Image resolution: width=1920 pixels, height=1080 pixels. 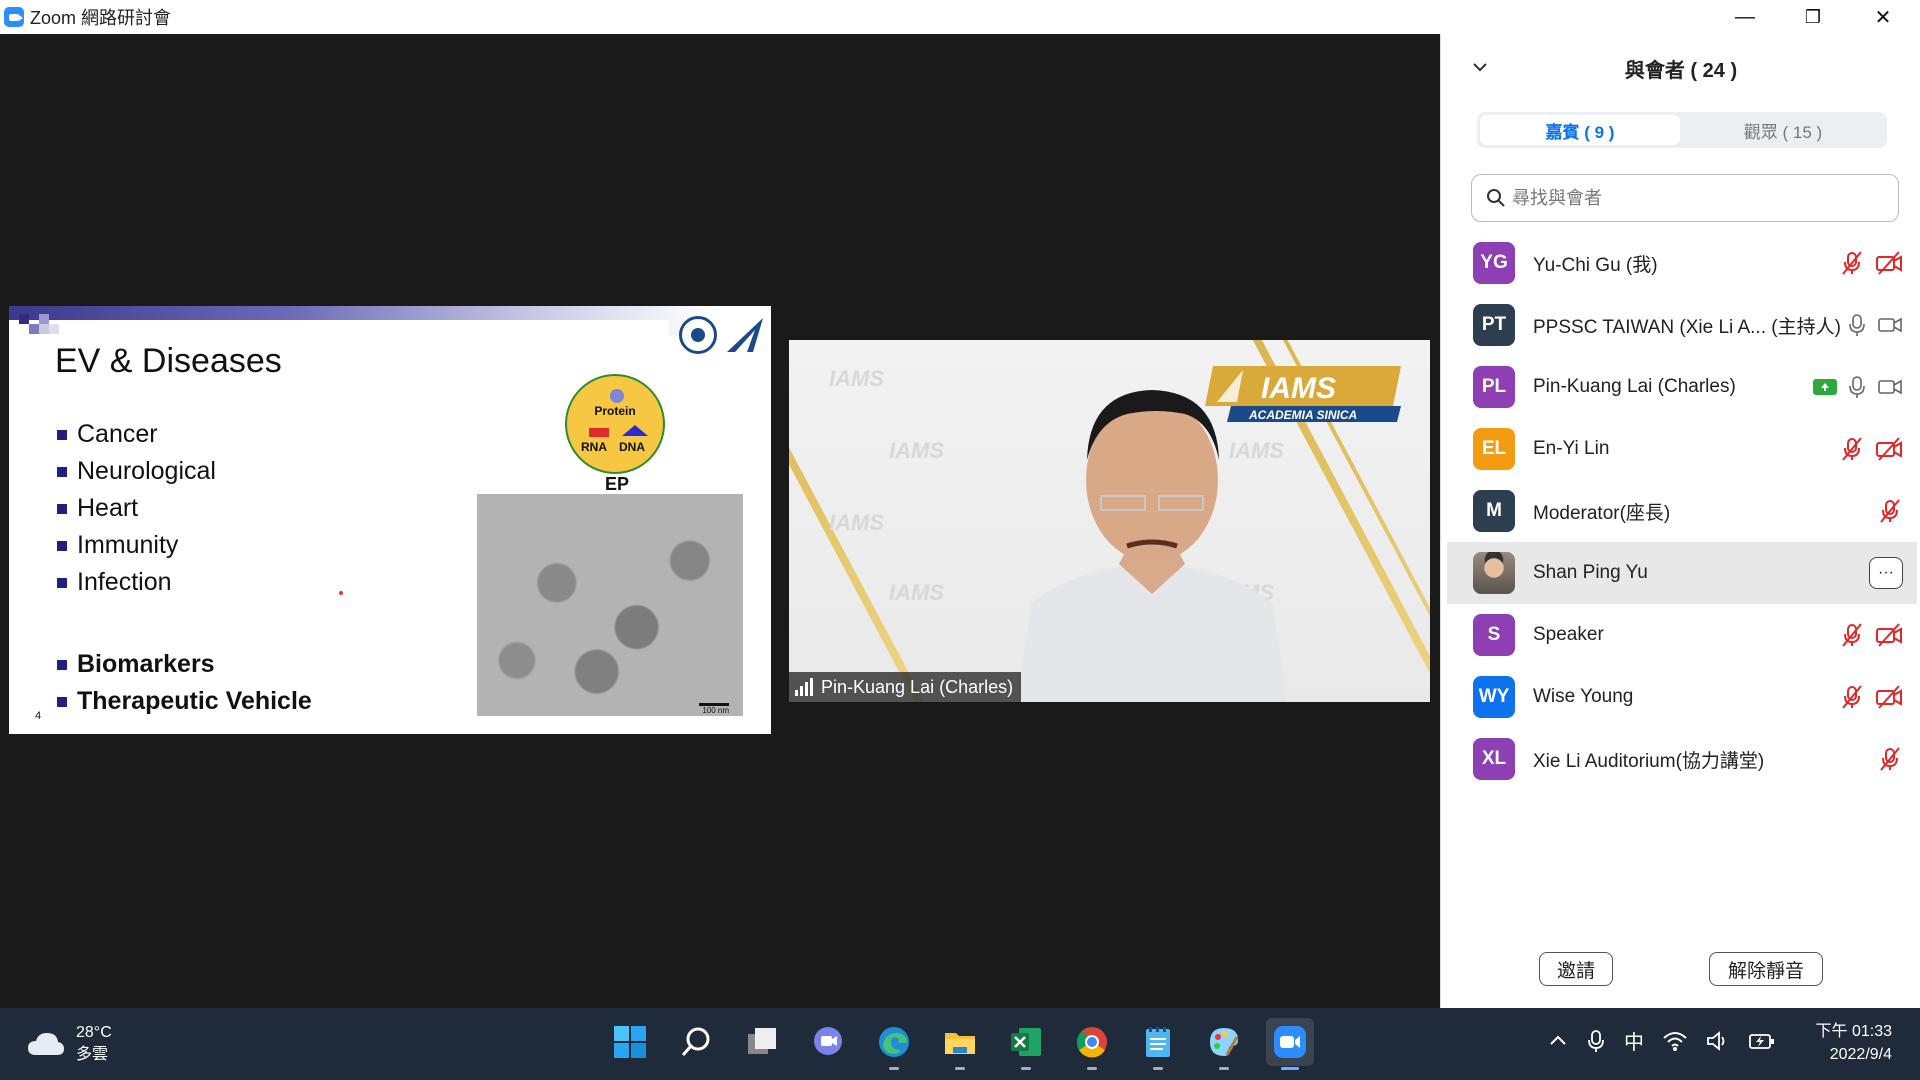 I want to click on chat-icon, so click(x=828, y=1041).